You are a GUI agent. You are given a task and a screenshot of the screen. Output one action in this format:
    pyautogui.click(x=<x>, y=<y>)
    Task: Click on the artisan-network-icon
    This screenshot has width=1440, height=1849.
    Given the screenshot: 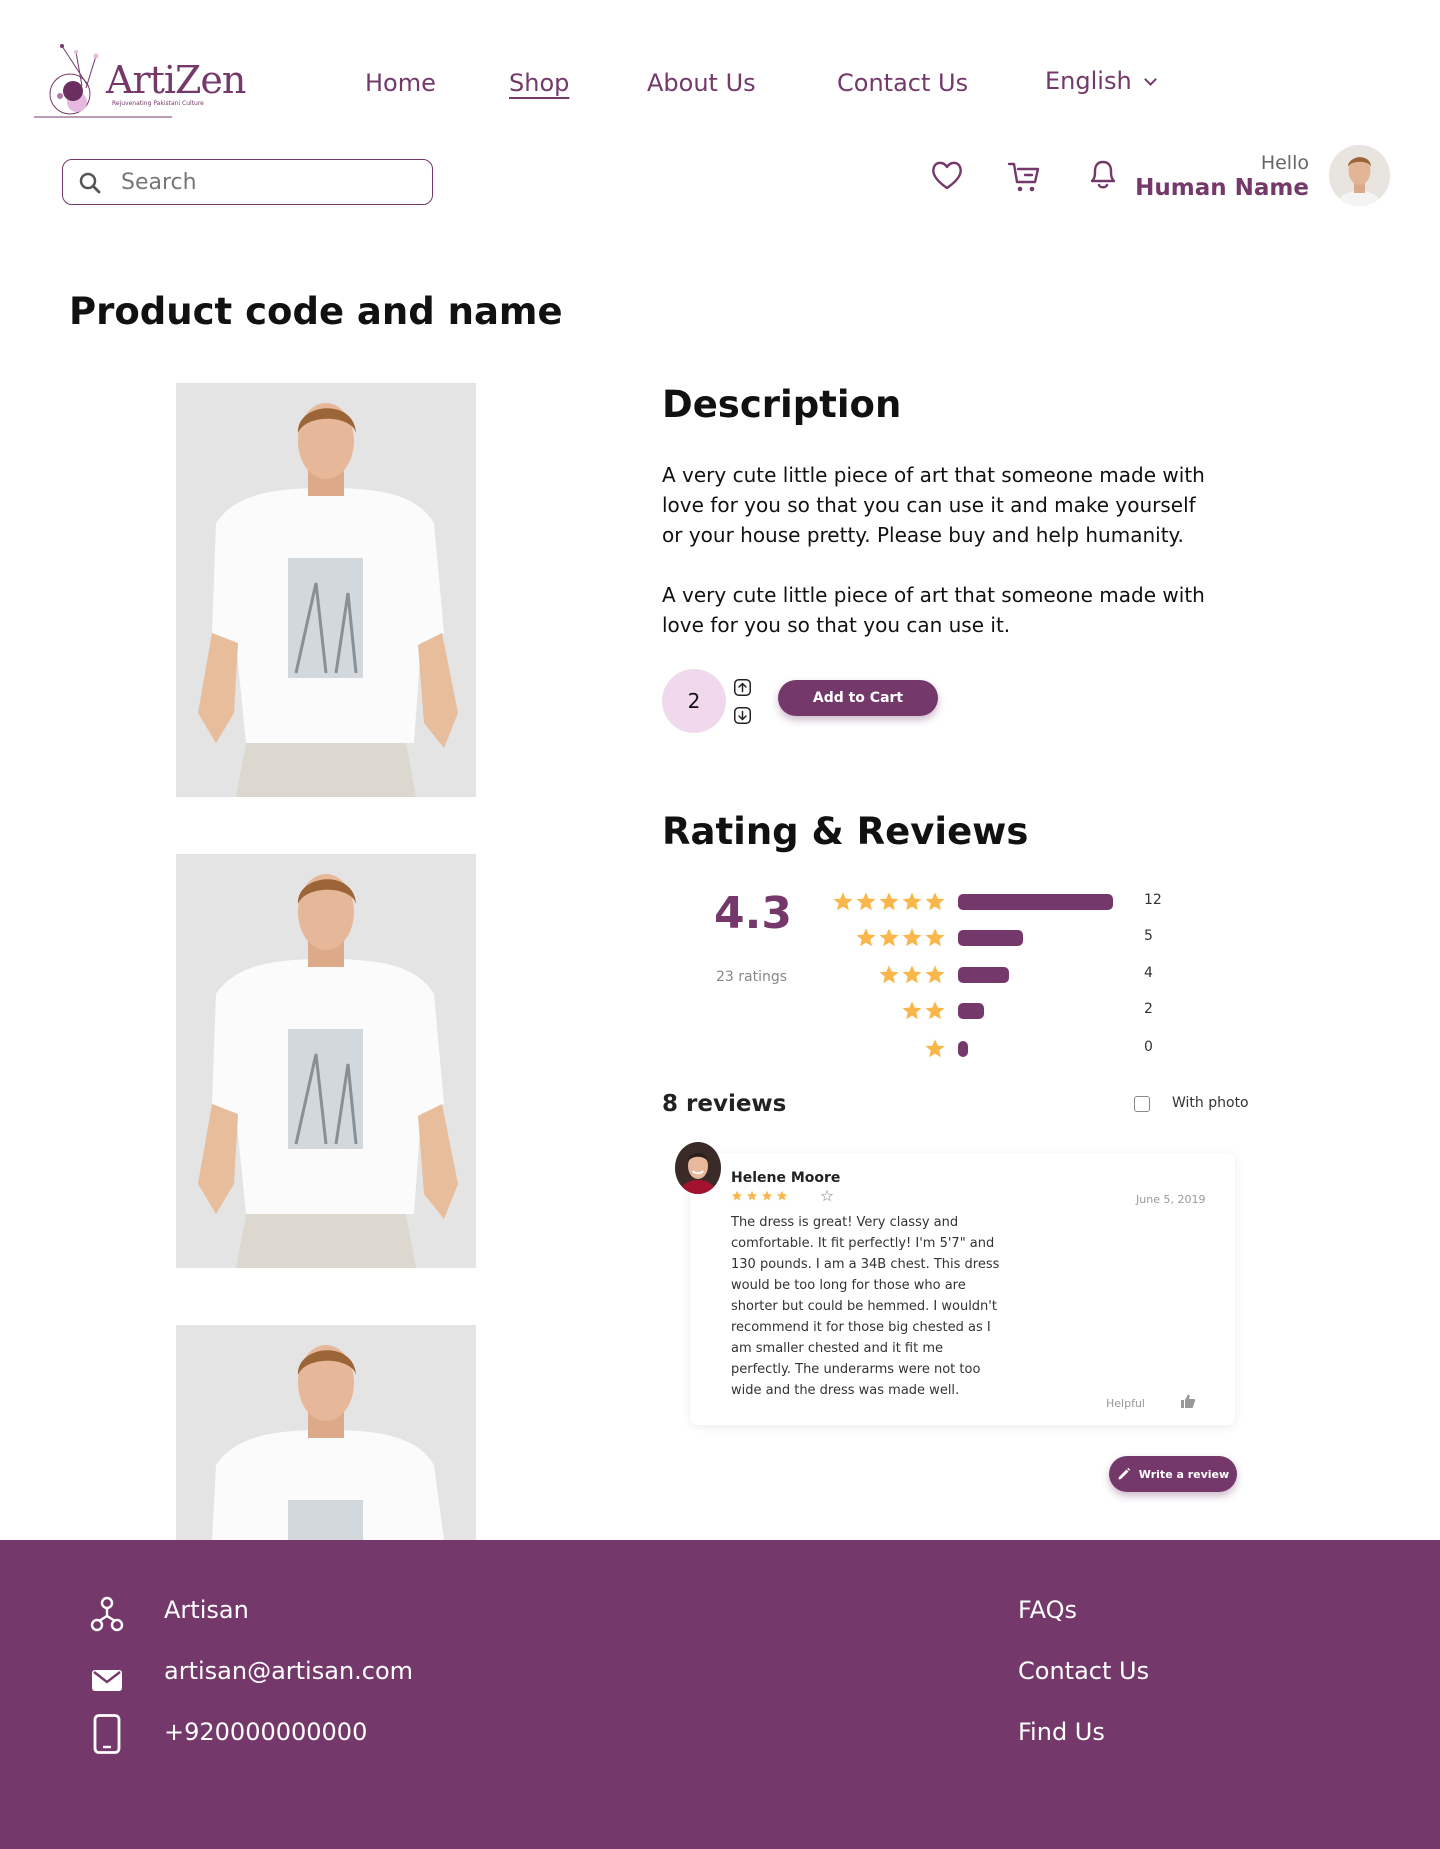 What is the action you would take?
    pyautogui.click(x=107, y=1614)
    